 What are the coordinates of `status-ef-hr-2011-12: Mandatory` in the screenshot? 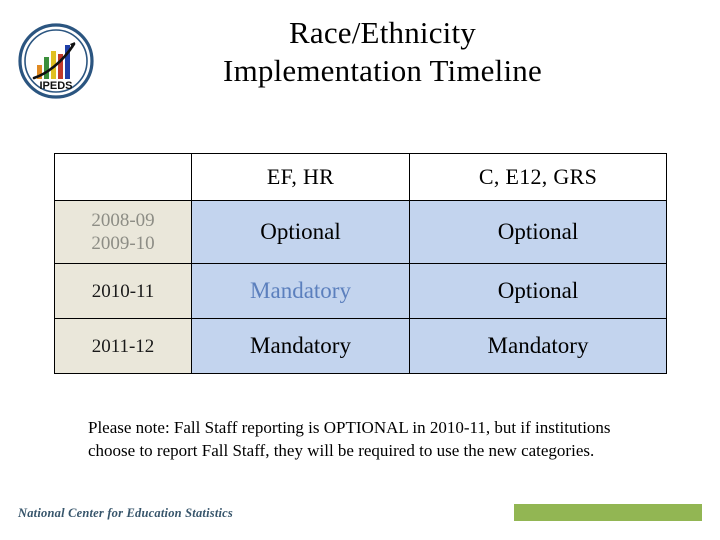 It's located at (300, 346).